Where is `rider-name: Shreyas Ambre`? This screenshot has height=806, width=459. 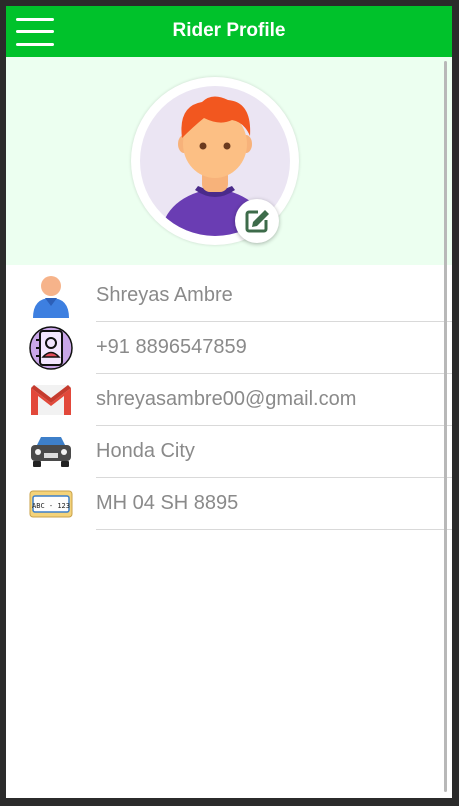 rider-name: Shreyas Ambre is located at coordinates (164, 295).